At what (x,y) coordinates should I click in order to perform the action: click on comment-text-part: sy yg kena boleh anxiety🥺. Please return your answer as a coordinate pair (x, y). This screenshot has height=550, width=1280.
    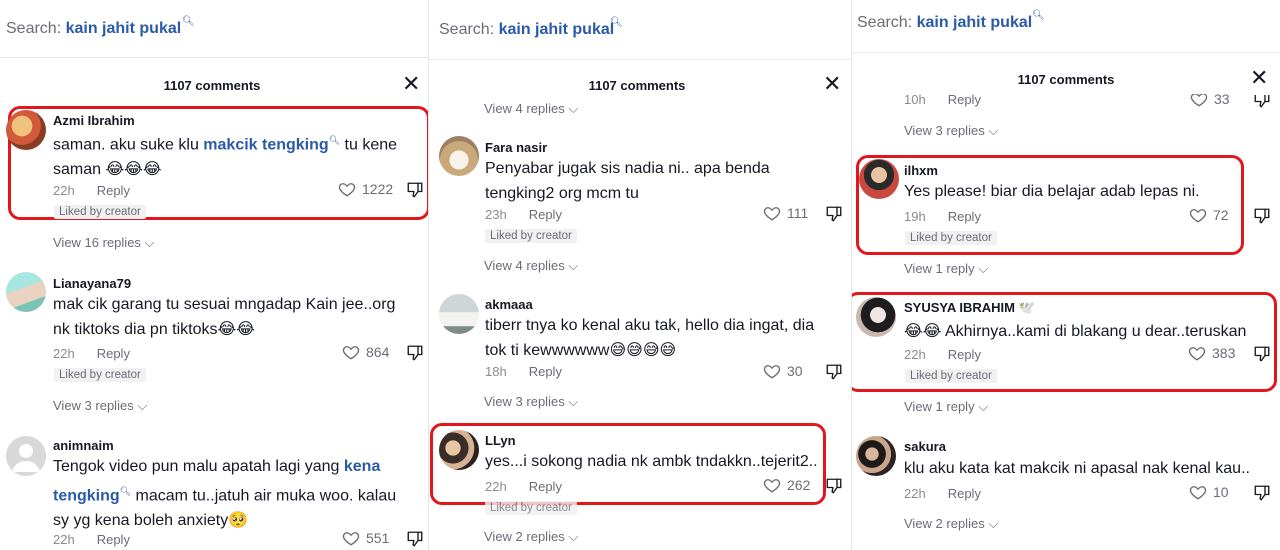
    Looking at the image, I should click on (151, 521).